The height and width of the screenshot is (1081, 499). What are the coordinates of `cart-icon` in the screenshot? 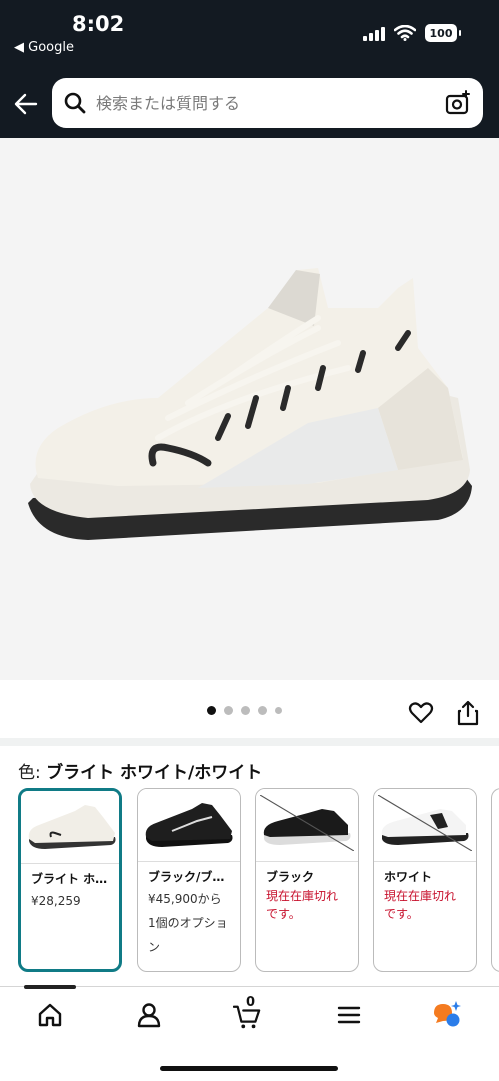 It's located at (247, 1017).